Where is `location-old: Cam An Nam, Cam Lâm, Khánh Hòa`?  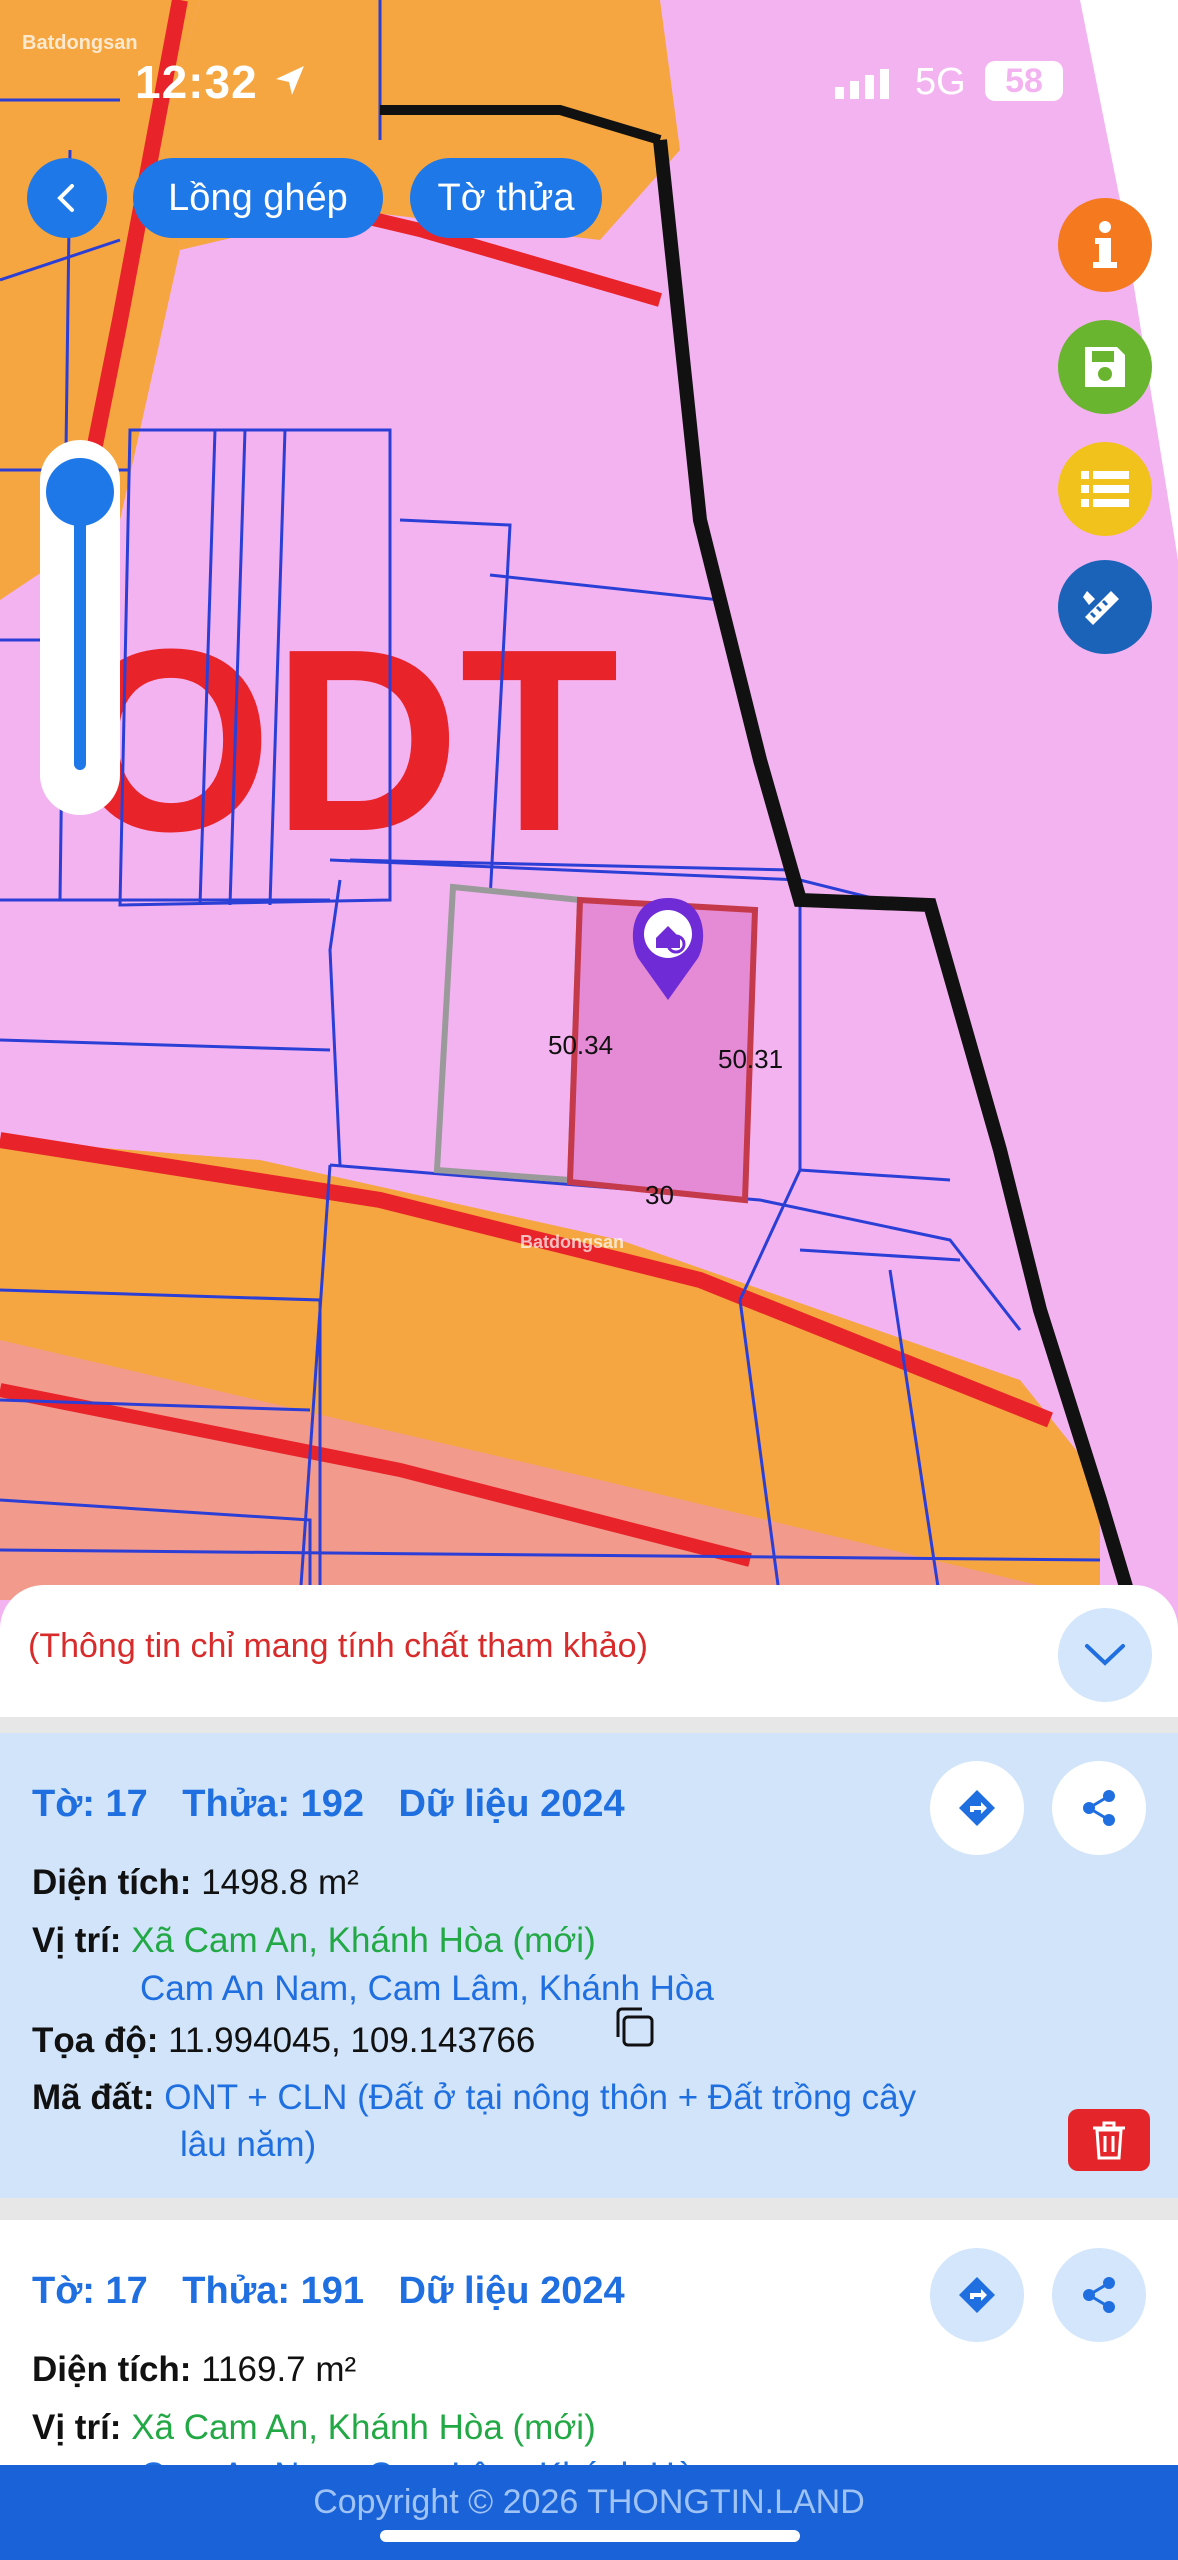 location-old: Cam An Nam, Cam Lâm, Khánh Hòa is located at coordinates (427, 1988).